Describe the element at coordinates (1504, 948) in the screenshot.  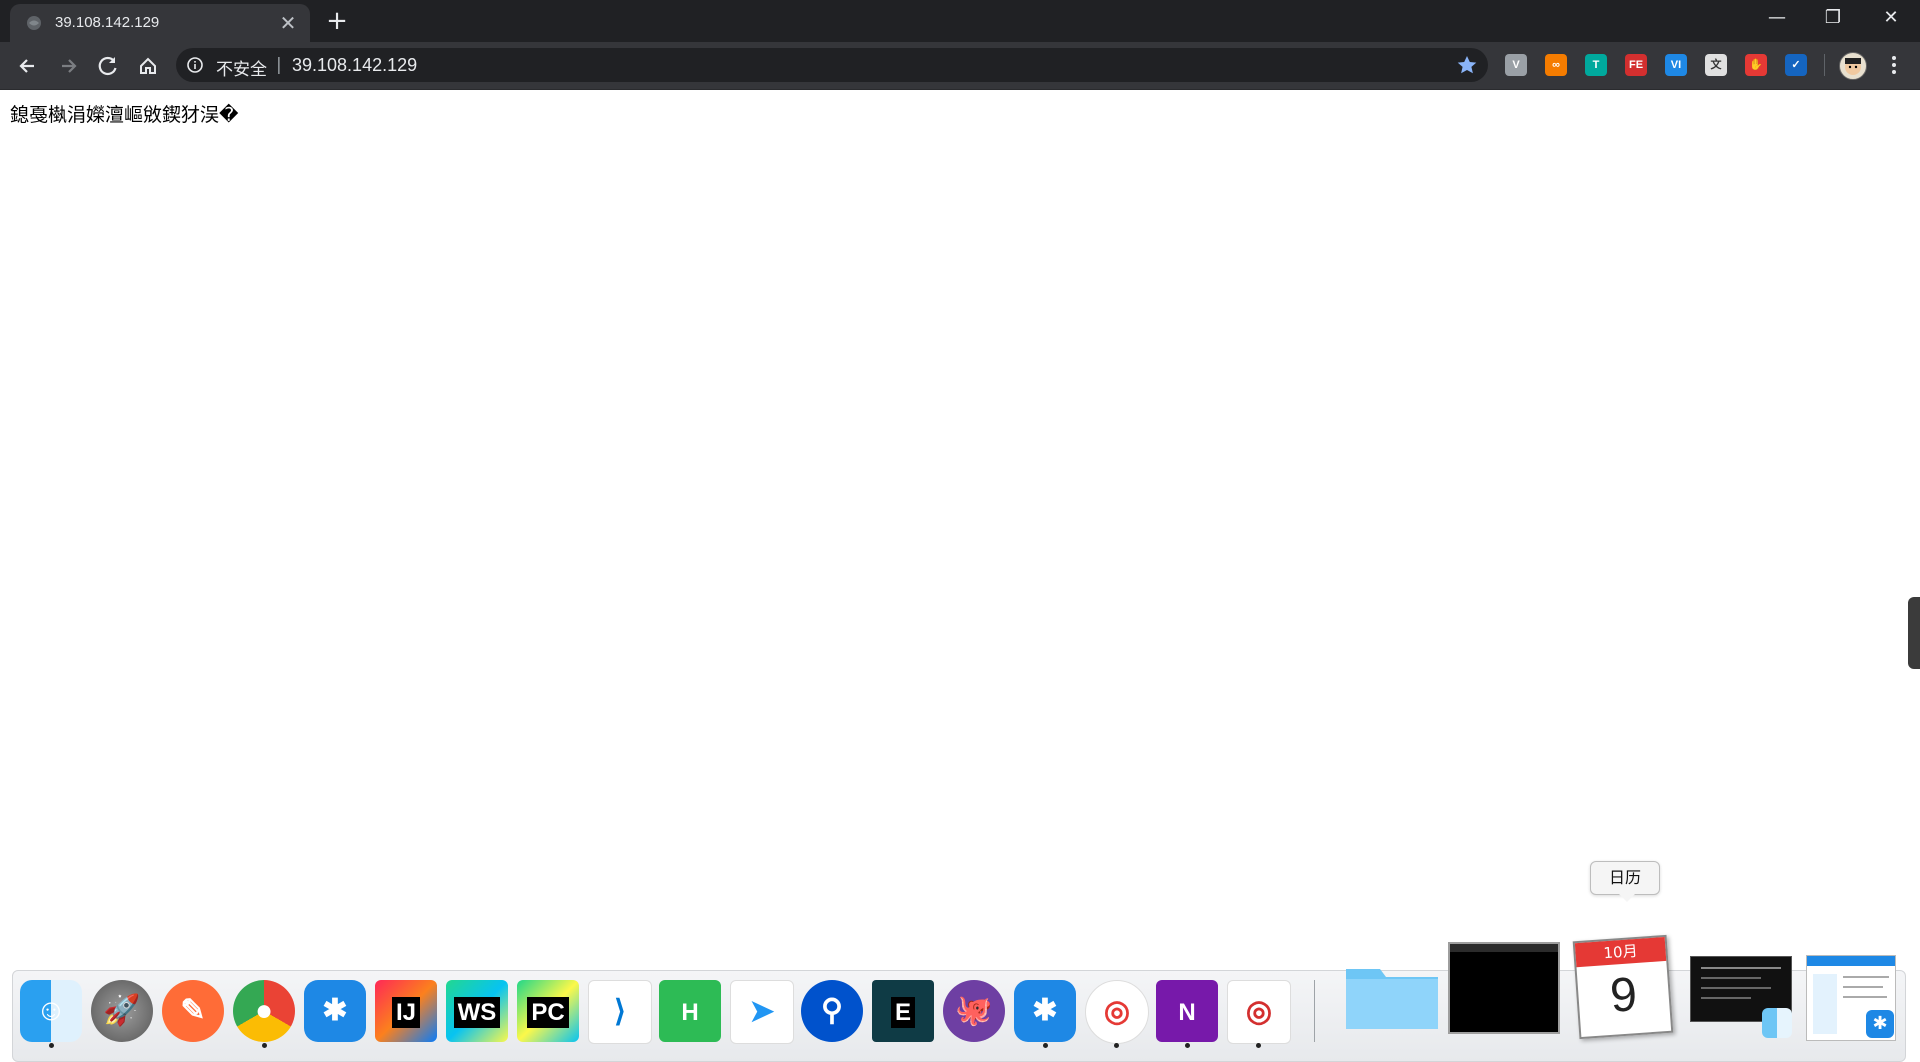
I see `terminal-titlebar` at that location.